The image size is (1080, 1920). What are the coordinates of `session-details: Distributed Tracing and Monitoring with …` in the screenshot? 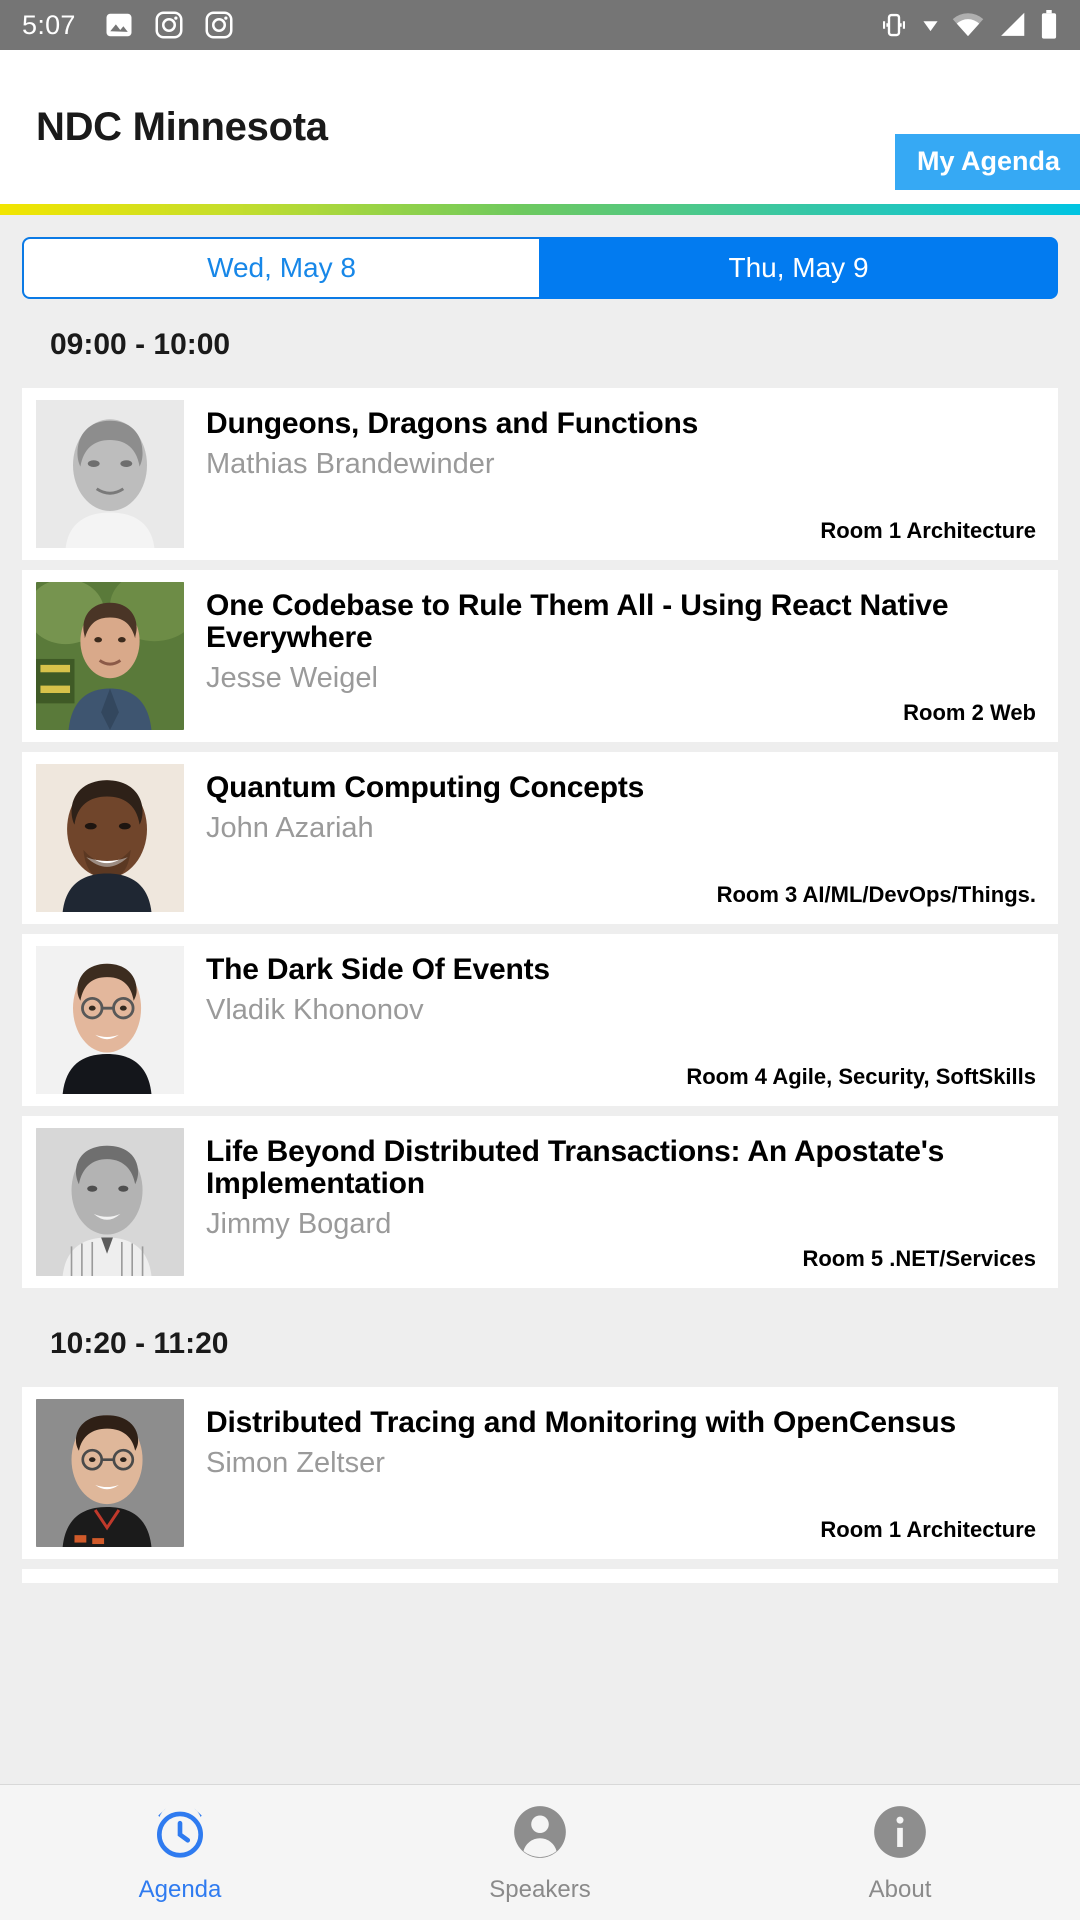 It's located at (621, 1473).